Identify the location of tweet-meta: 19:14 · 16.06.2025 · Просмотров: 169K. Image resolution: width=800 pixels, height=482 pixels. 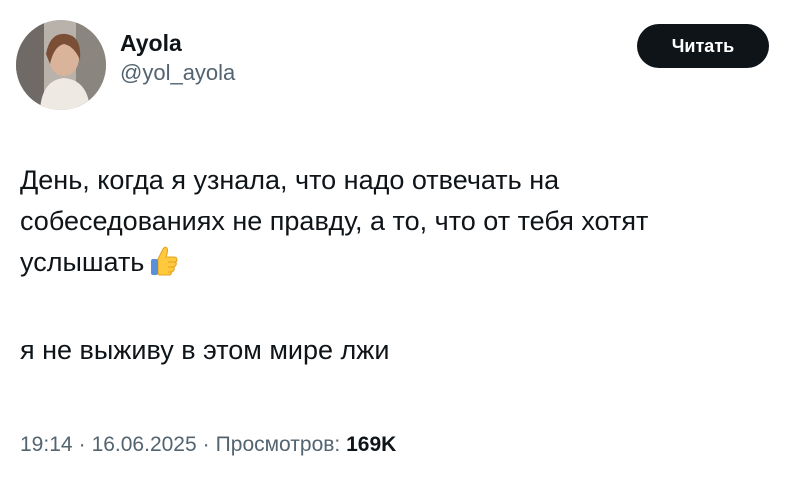
(208, 445).